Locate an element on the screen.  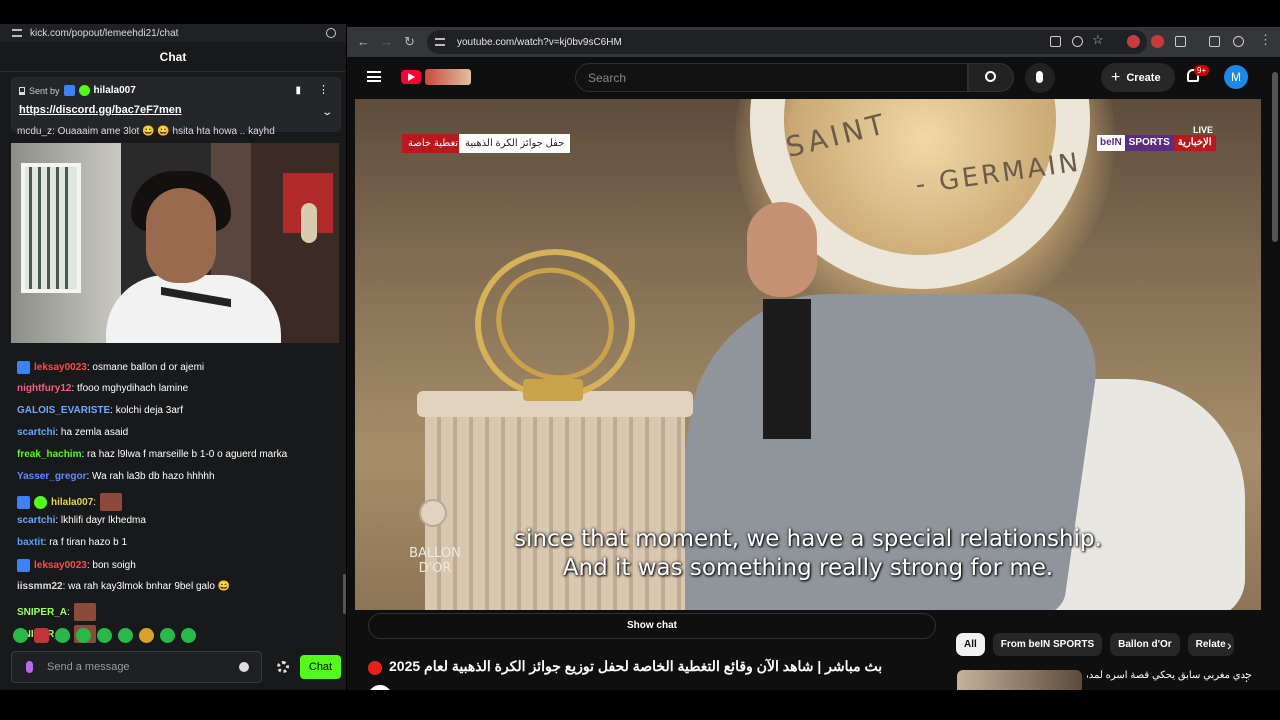
pinned-sender-row: Sent by hilala007 is located at coordinates (77, 90).